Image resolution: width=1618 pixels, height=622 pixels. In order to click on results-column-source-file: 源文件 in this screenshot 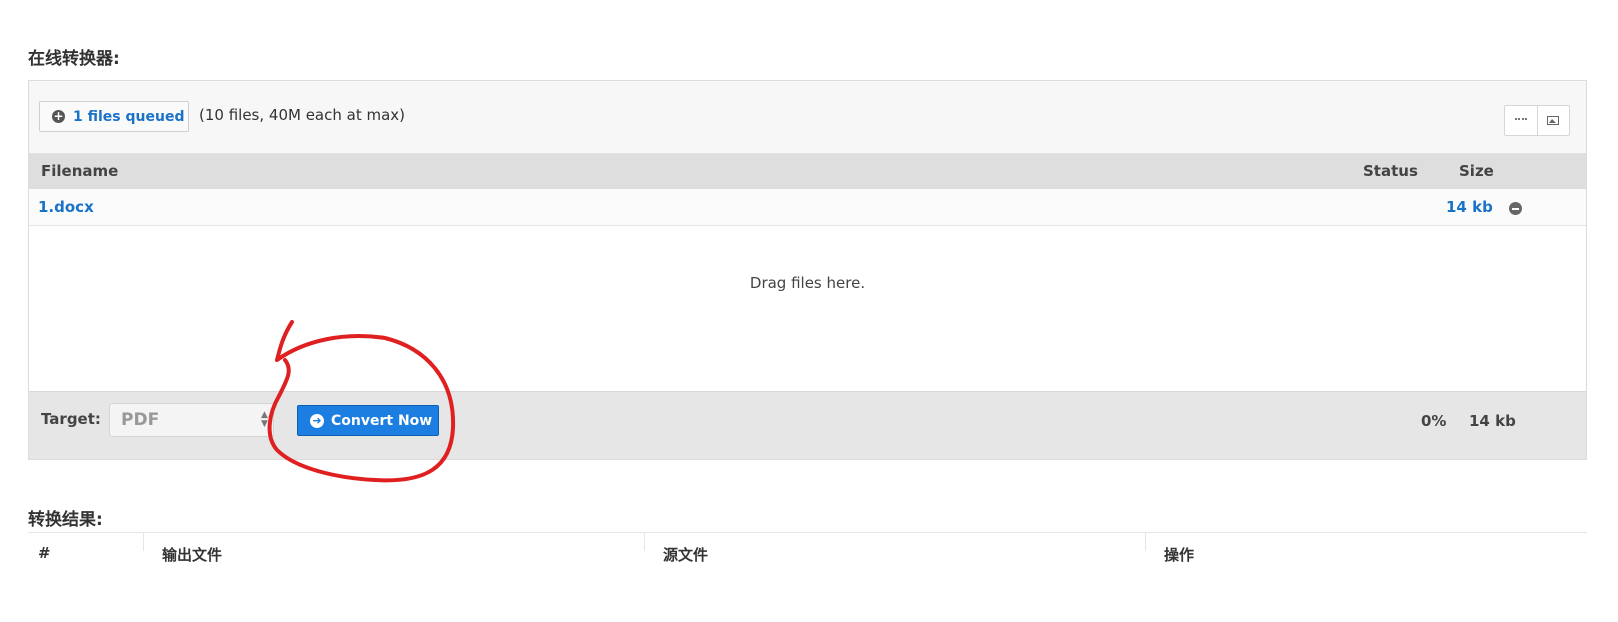, I will do `click(686, 555)`.